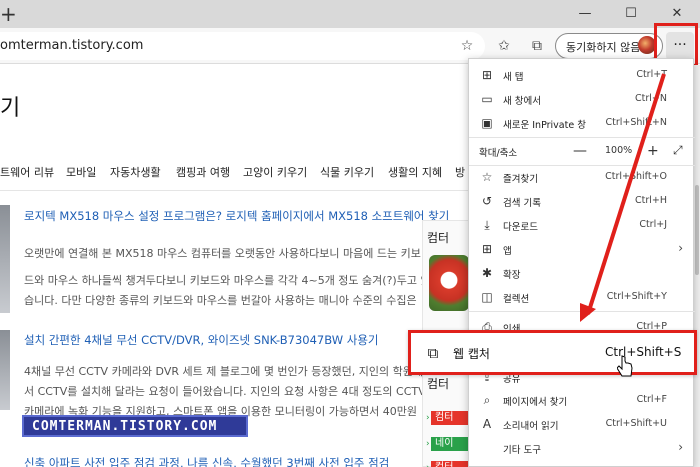 This screenshot has height=467, width=700. Describe the element at coordinates (582, 201) in the screenshot. I see `menu-item-history: ↺ 검색 기록 Ctrl+H` at that location.